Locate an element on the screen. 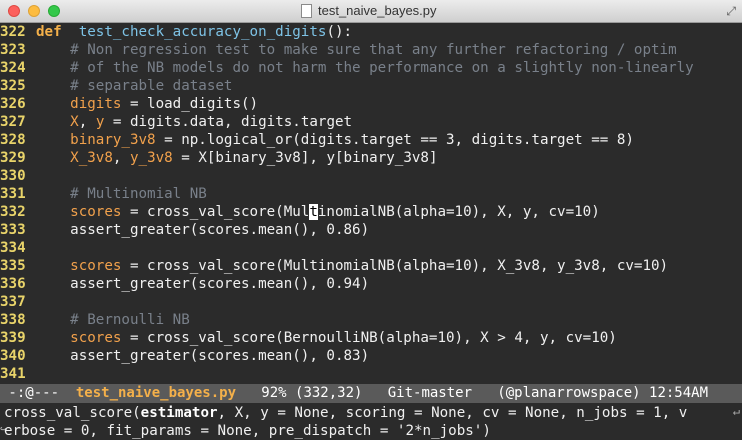 This screenshot has height=440, width=742. line-number: 327 is located at coordinates (13, 122).